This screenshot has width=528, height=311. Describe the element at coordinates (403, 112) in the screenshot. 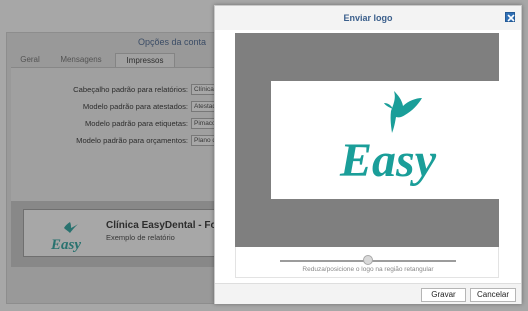

I see `bird-icon` at that location.